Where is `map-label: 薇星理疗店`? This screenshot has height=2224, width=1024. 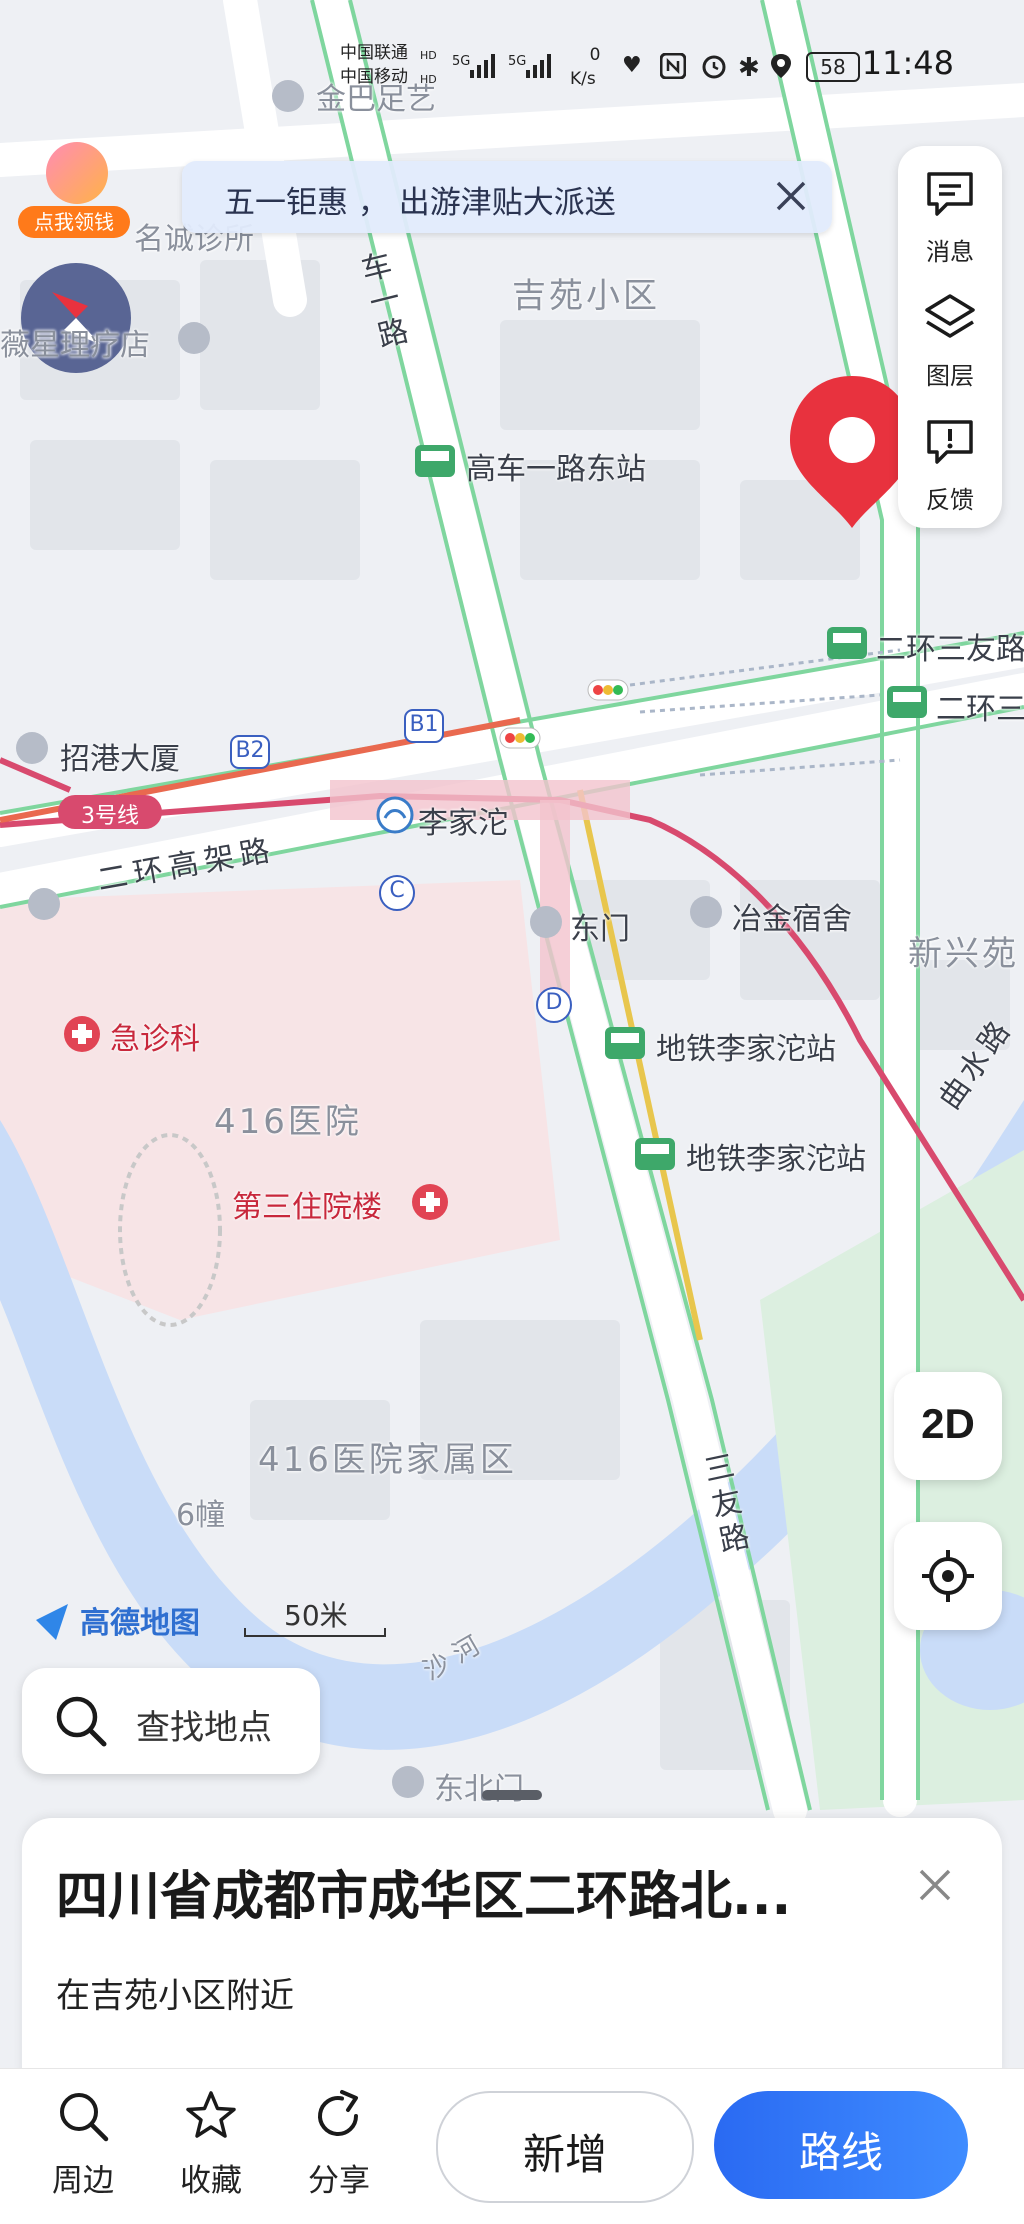
map-label: 薇星理疗店 is located at coordinates (75, 345).